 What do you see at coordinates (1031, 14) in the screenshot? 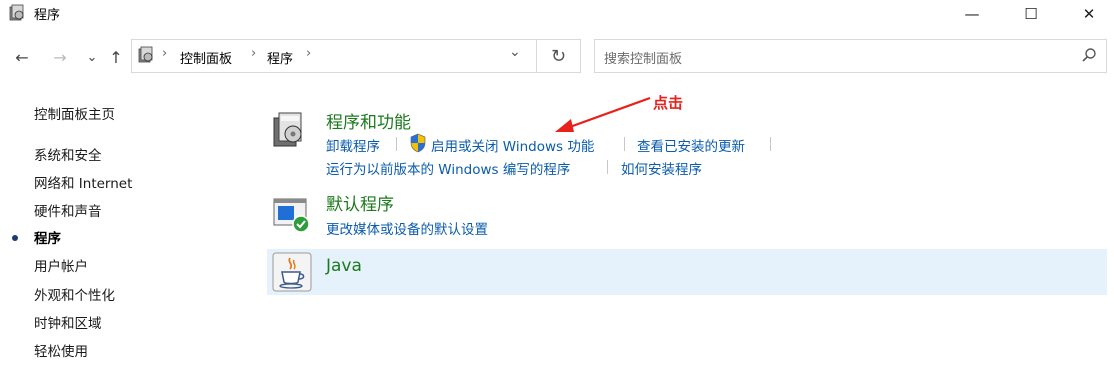
I see `maximize-button: ☐` at bounding box center [1031, 14].